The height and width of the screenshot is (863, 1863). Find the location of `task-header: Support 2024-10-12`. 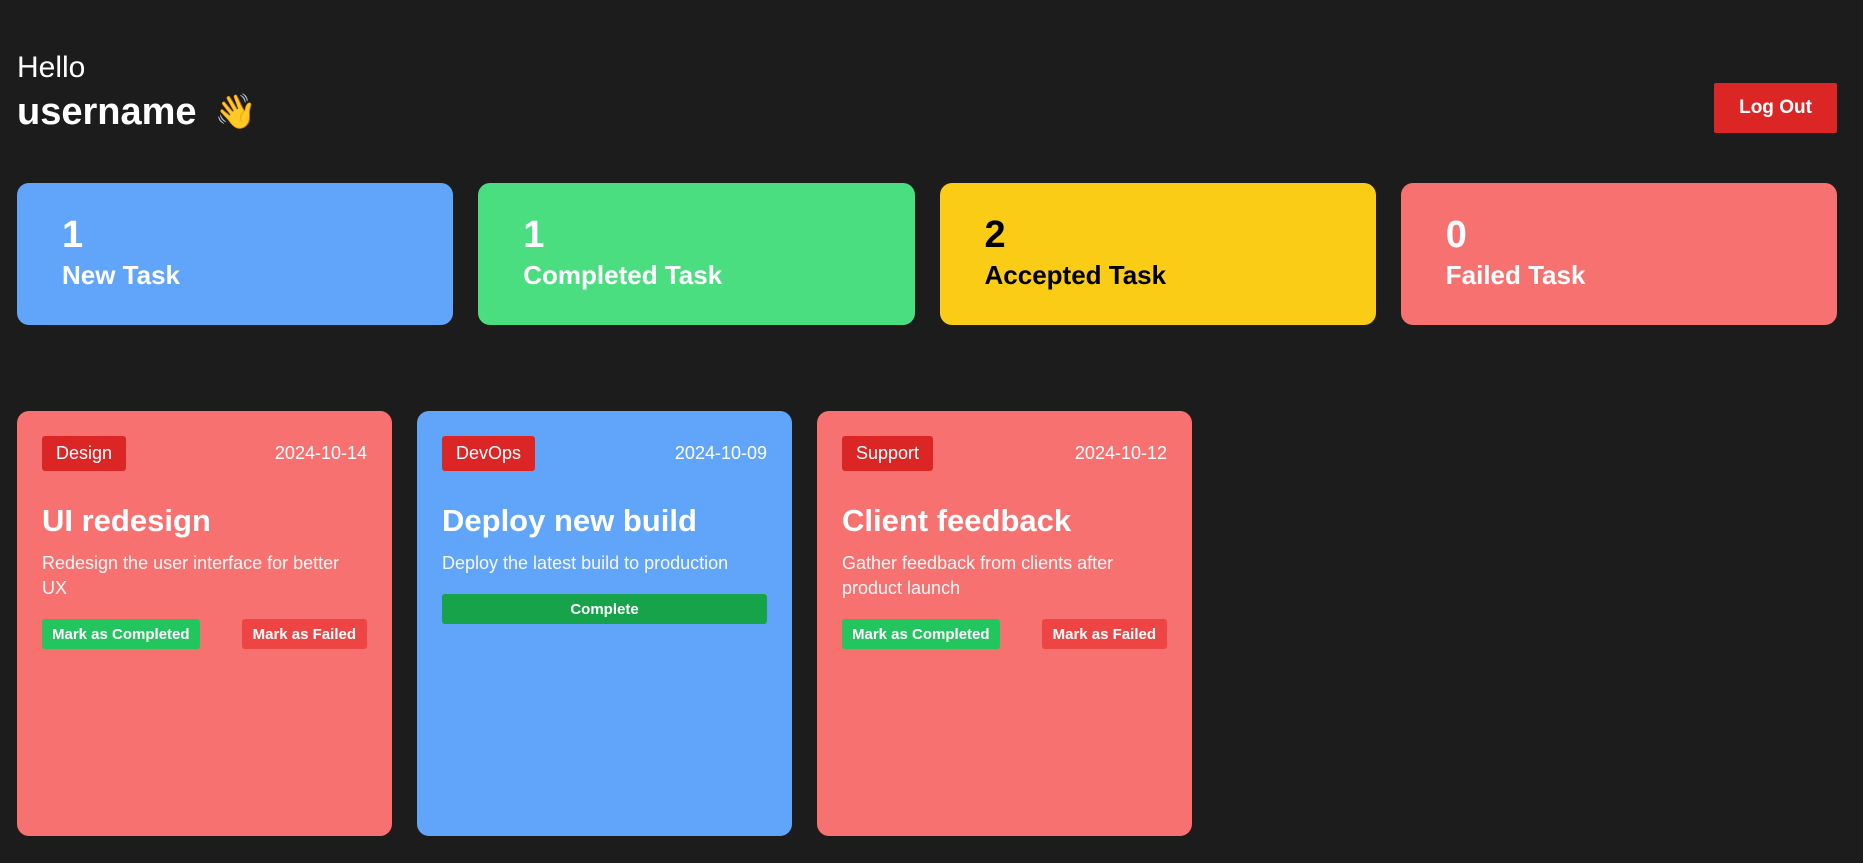

task-header: Support 2024-10-12 is located at coordinates (1004, 453).